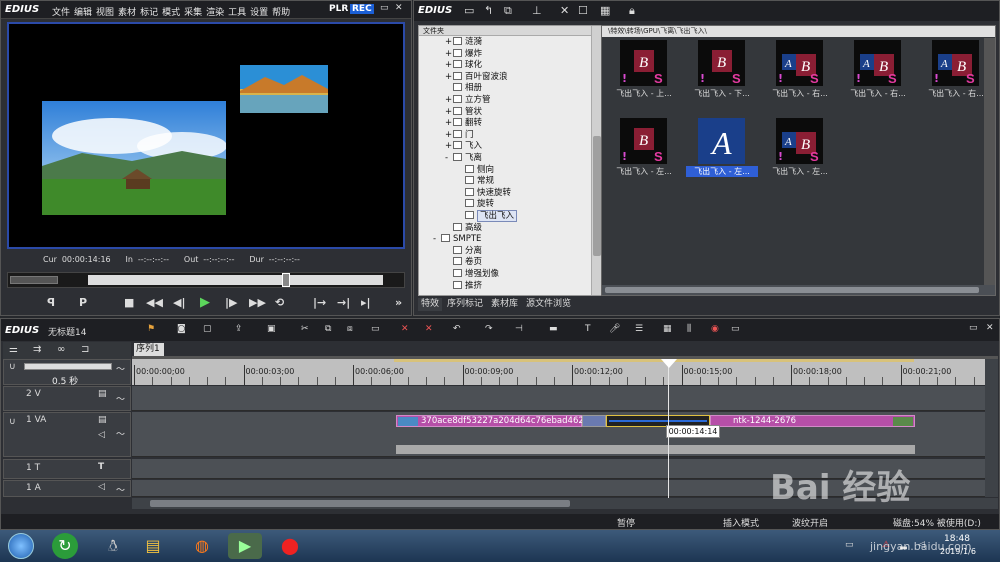 The width and height of the screenshot is (1000, 562). Describe the element at coordinates (668, 429) in the screenshot. I see `playhead-line` at that location.